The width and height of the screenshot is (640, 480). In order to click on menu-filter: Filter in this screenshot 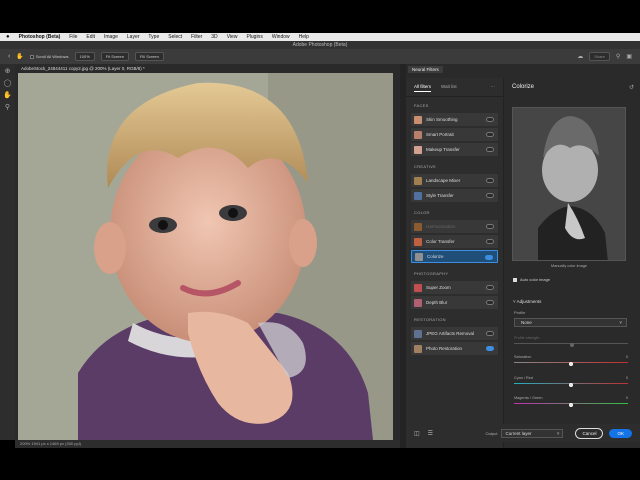, I will do `click(196, 37)`.